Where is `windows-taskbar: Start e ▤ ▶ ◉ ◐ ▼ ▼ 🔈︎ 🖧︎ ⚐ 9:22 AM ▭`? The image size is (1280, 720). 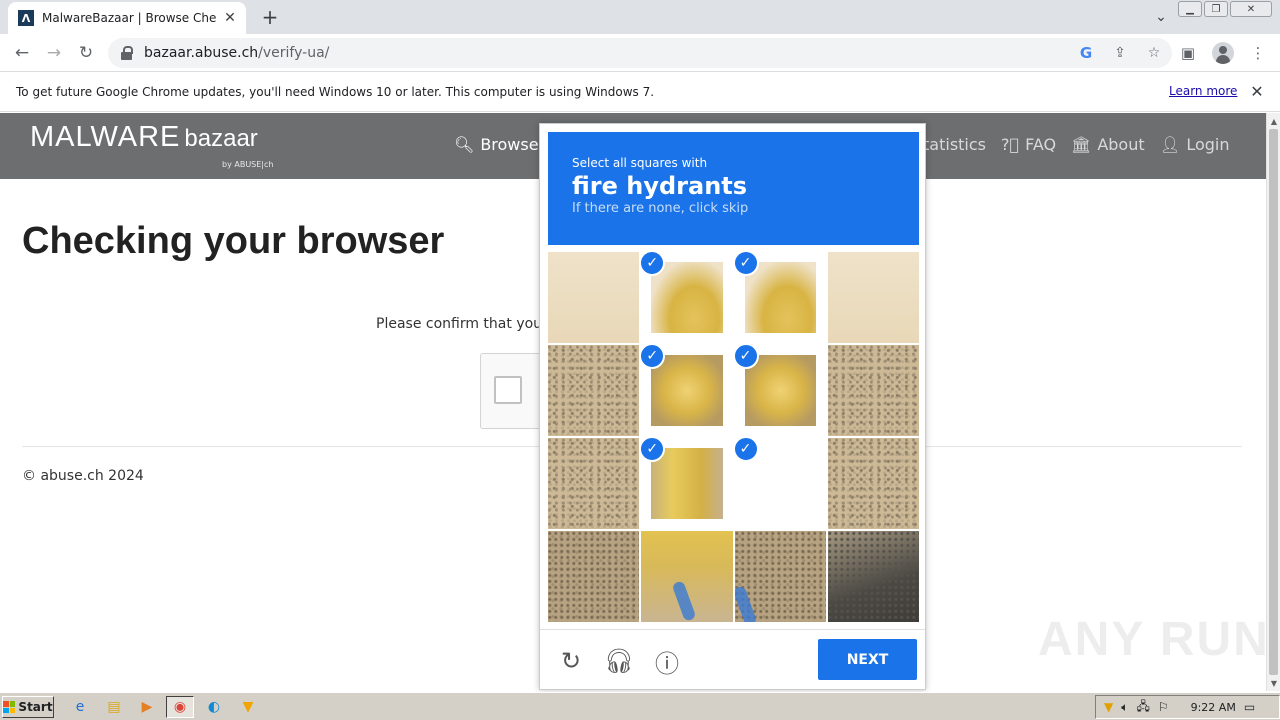
windows-taskbar: Start e ▤ ▶ ◉ ◐ ▼ ▼ 🔈︎ 🖧︎ ⚐ 9:22 AM ▭ is located at coordinates (640, 706).